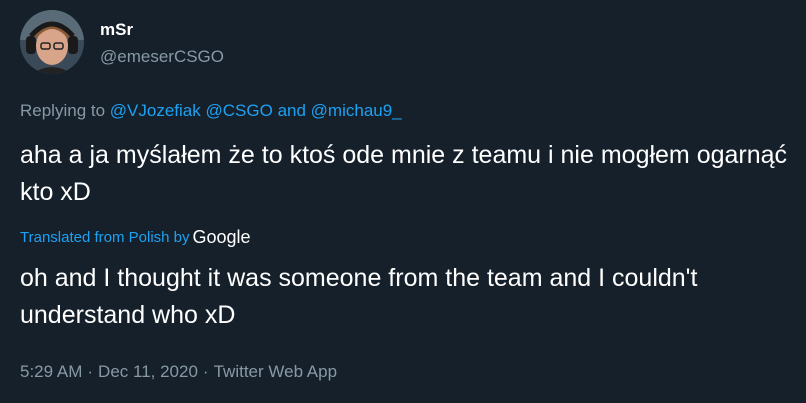 This screenshot has width=806, height=403. I want to click on mention-link-csgo: @CSGO, so click(239, 110).